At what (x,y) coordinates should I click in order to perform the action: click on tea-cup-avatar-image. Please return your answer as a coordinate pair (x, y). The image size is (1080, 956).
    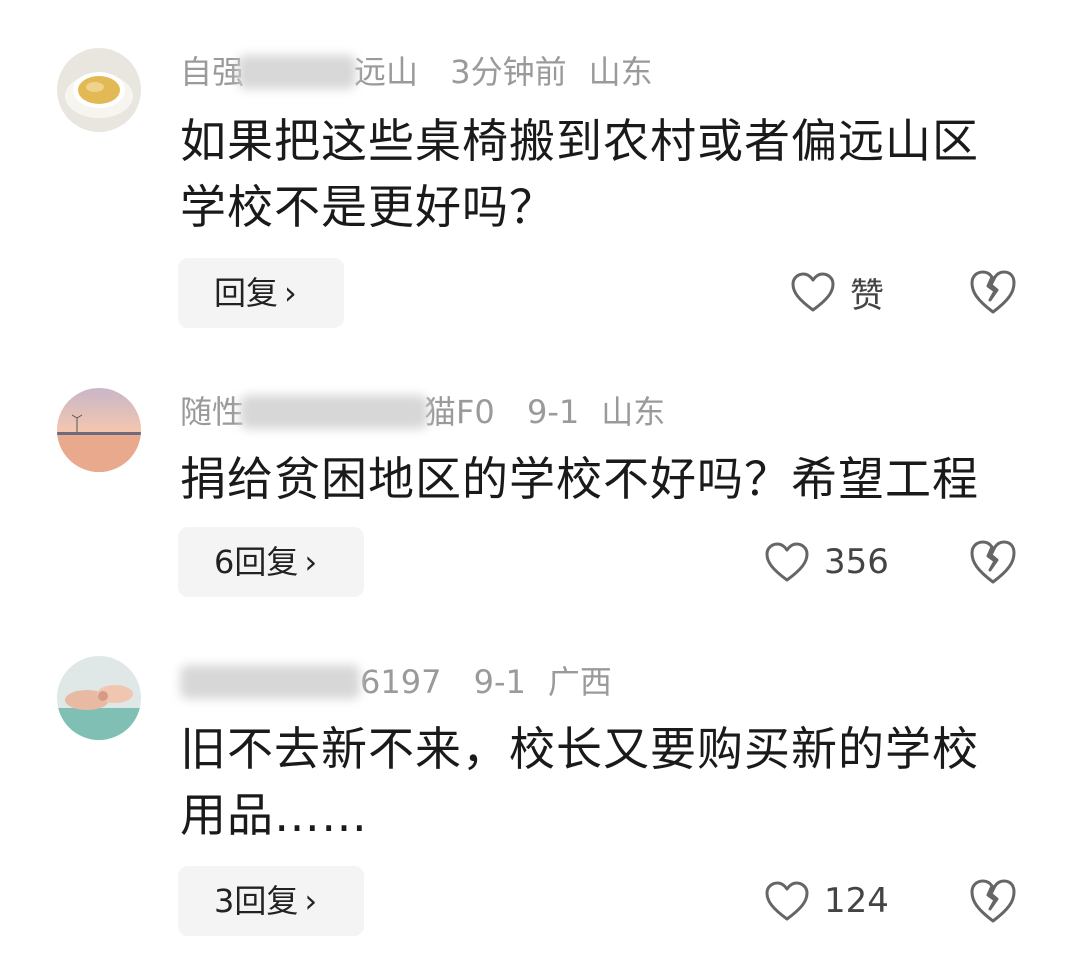
    Looking at the image, I should click on (99, 90).